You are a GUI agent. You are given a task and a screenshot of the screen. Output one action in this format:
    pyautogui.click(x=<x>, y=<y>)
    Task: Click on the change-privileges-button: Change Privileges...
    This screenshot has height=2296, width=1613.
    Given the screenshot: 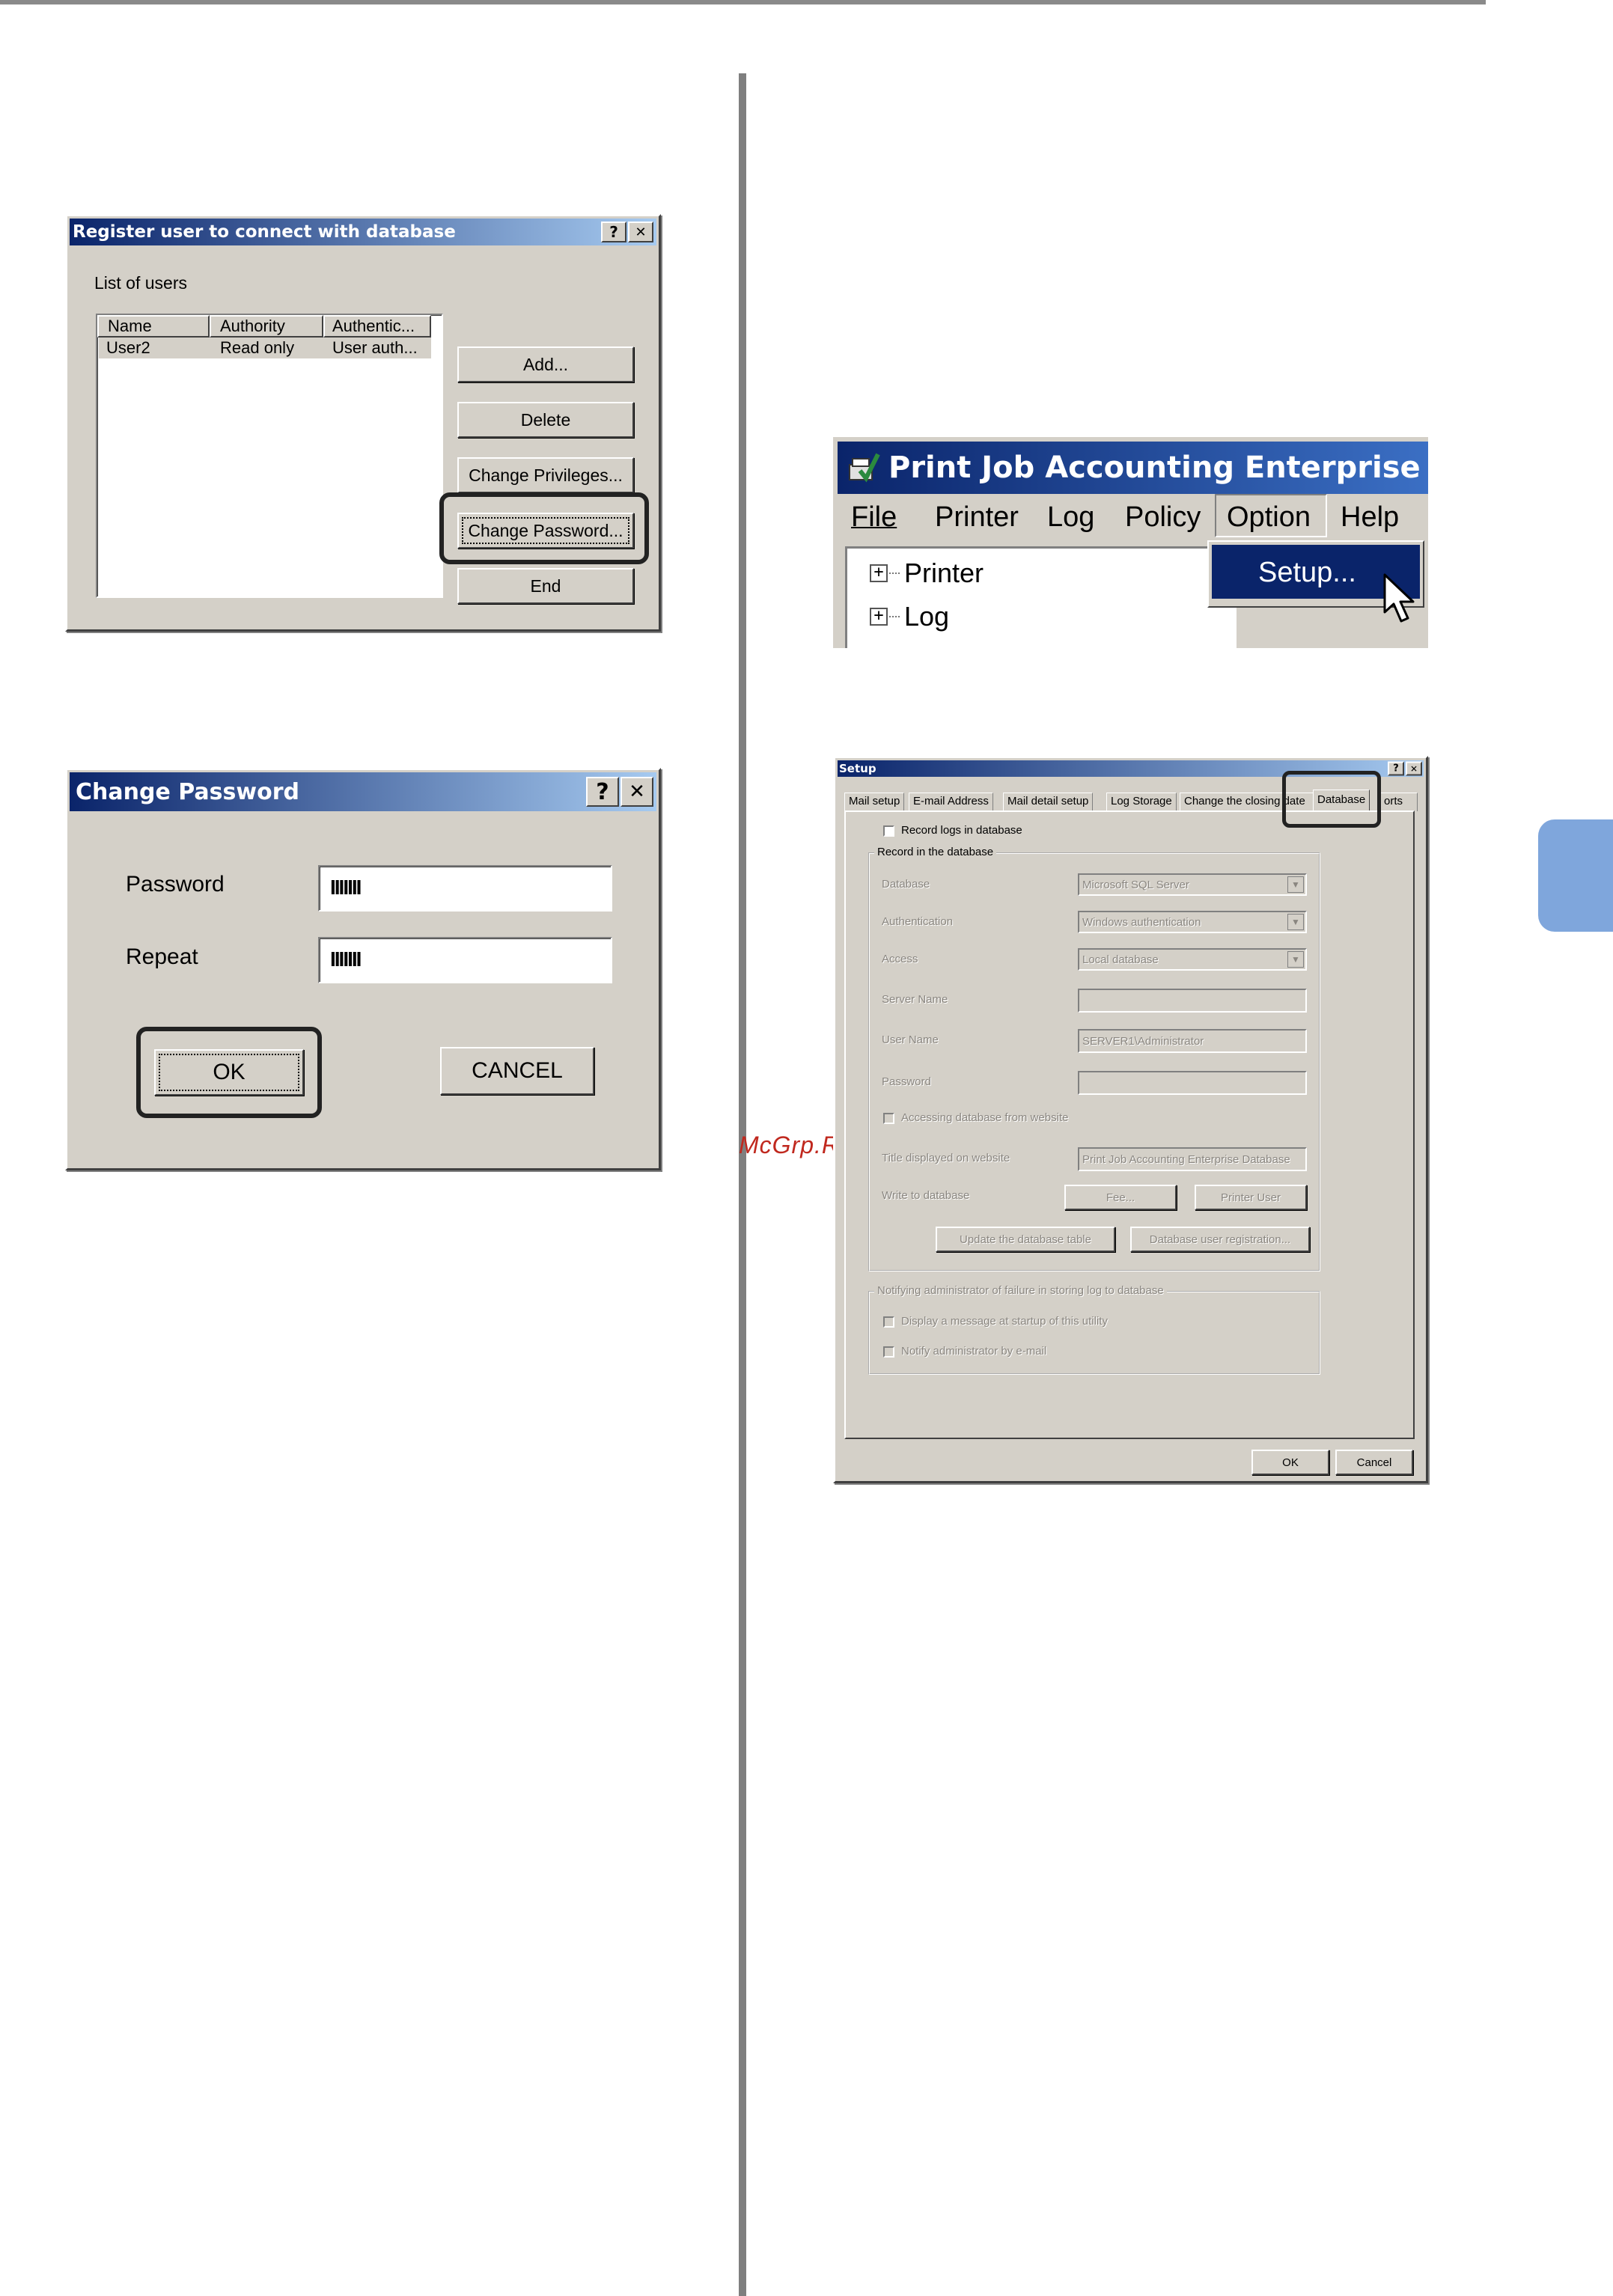 What is the action you would take?
    pyautogui.click(x=545, y=475)
    